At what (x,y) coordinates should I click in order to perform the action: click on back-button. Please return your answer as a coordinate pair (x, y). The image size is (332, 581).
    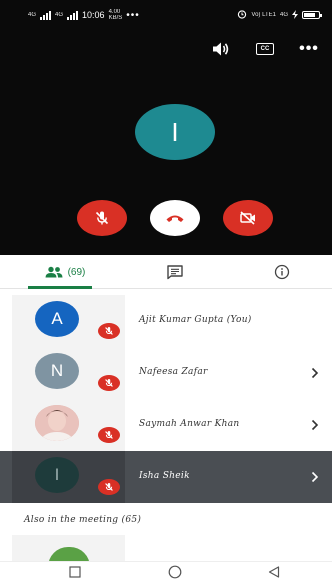
    Looking at the image, I should click on (274, 572).